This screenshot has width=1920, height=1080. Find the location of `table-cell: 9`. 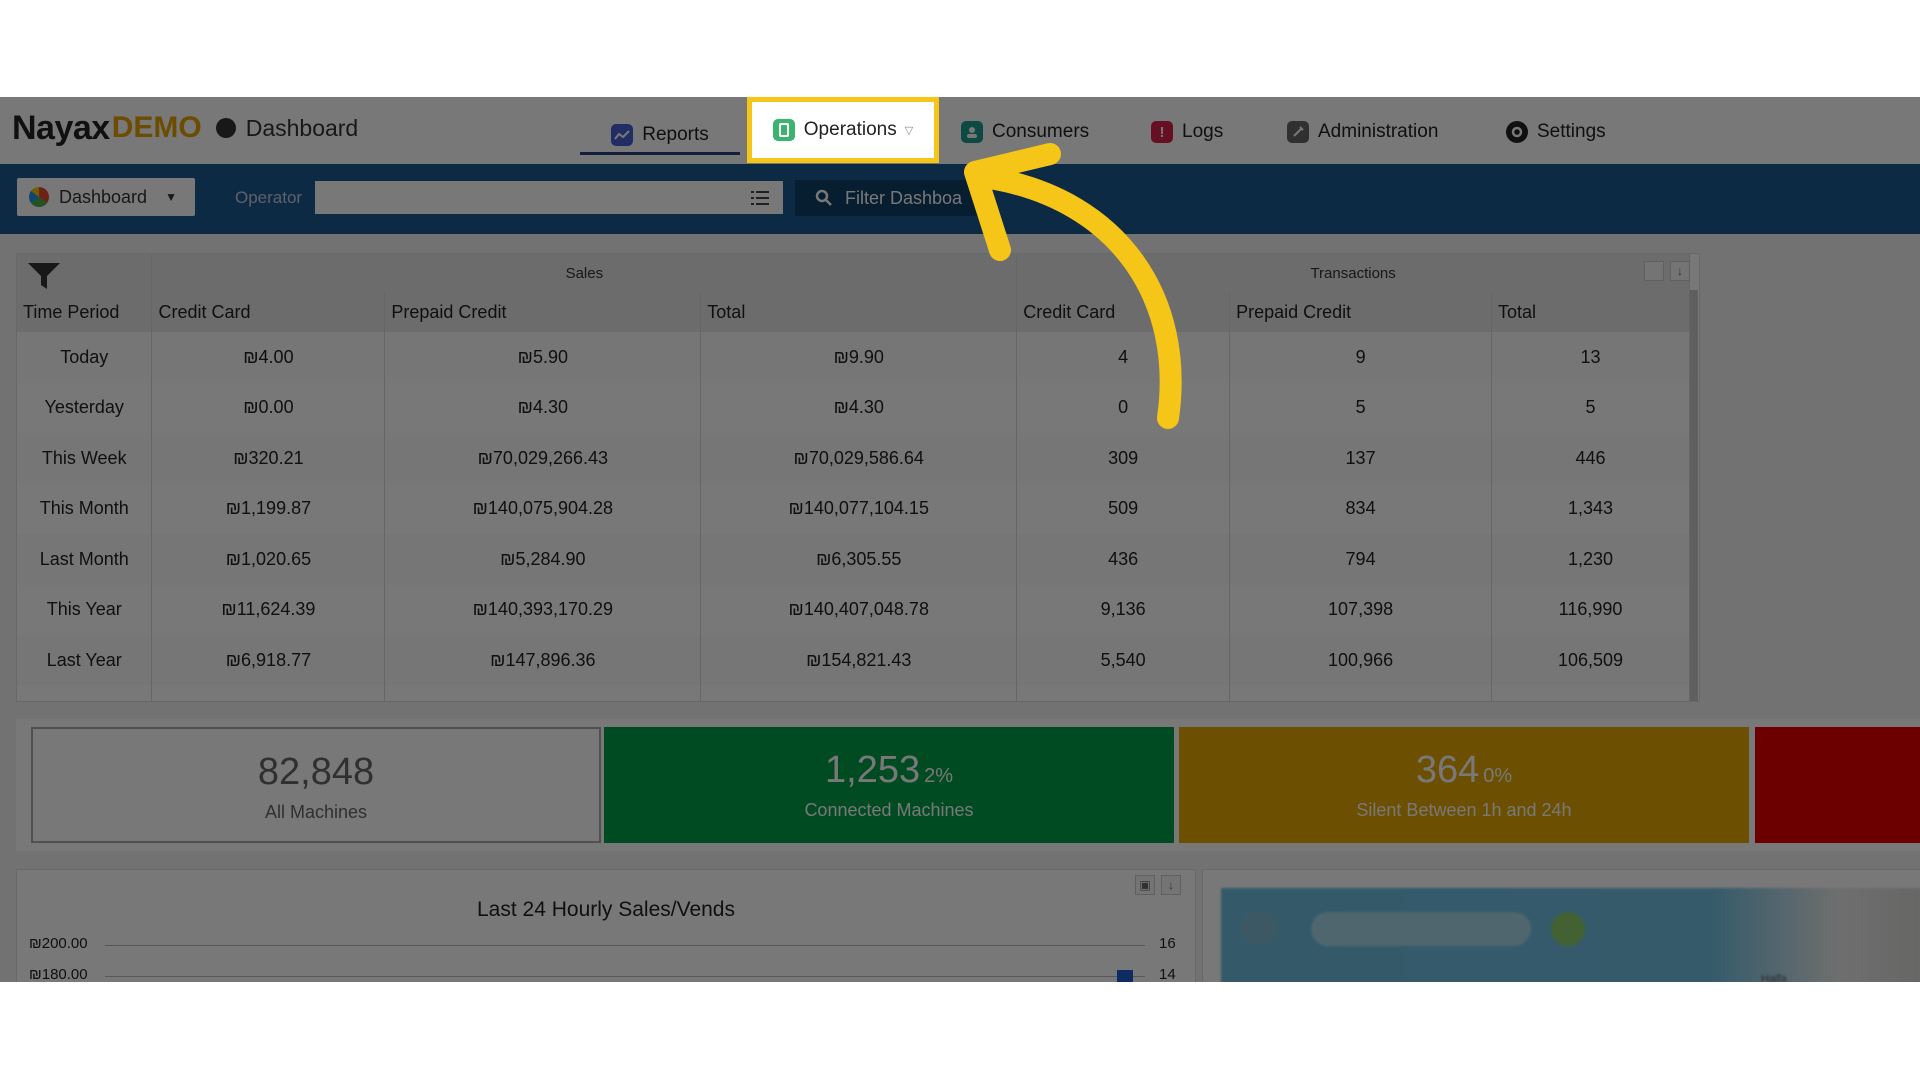

table-cell: 9 is located at coordinates (1361, 357).